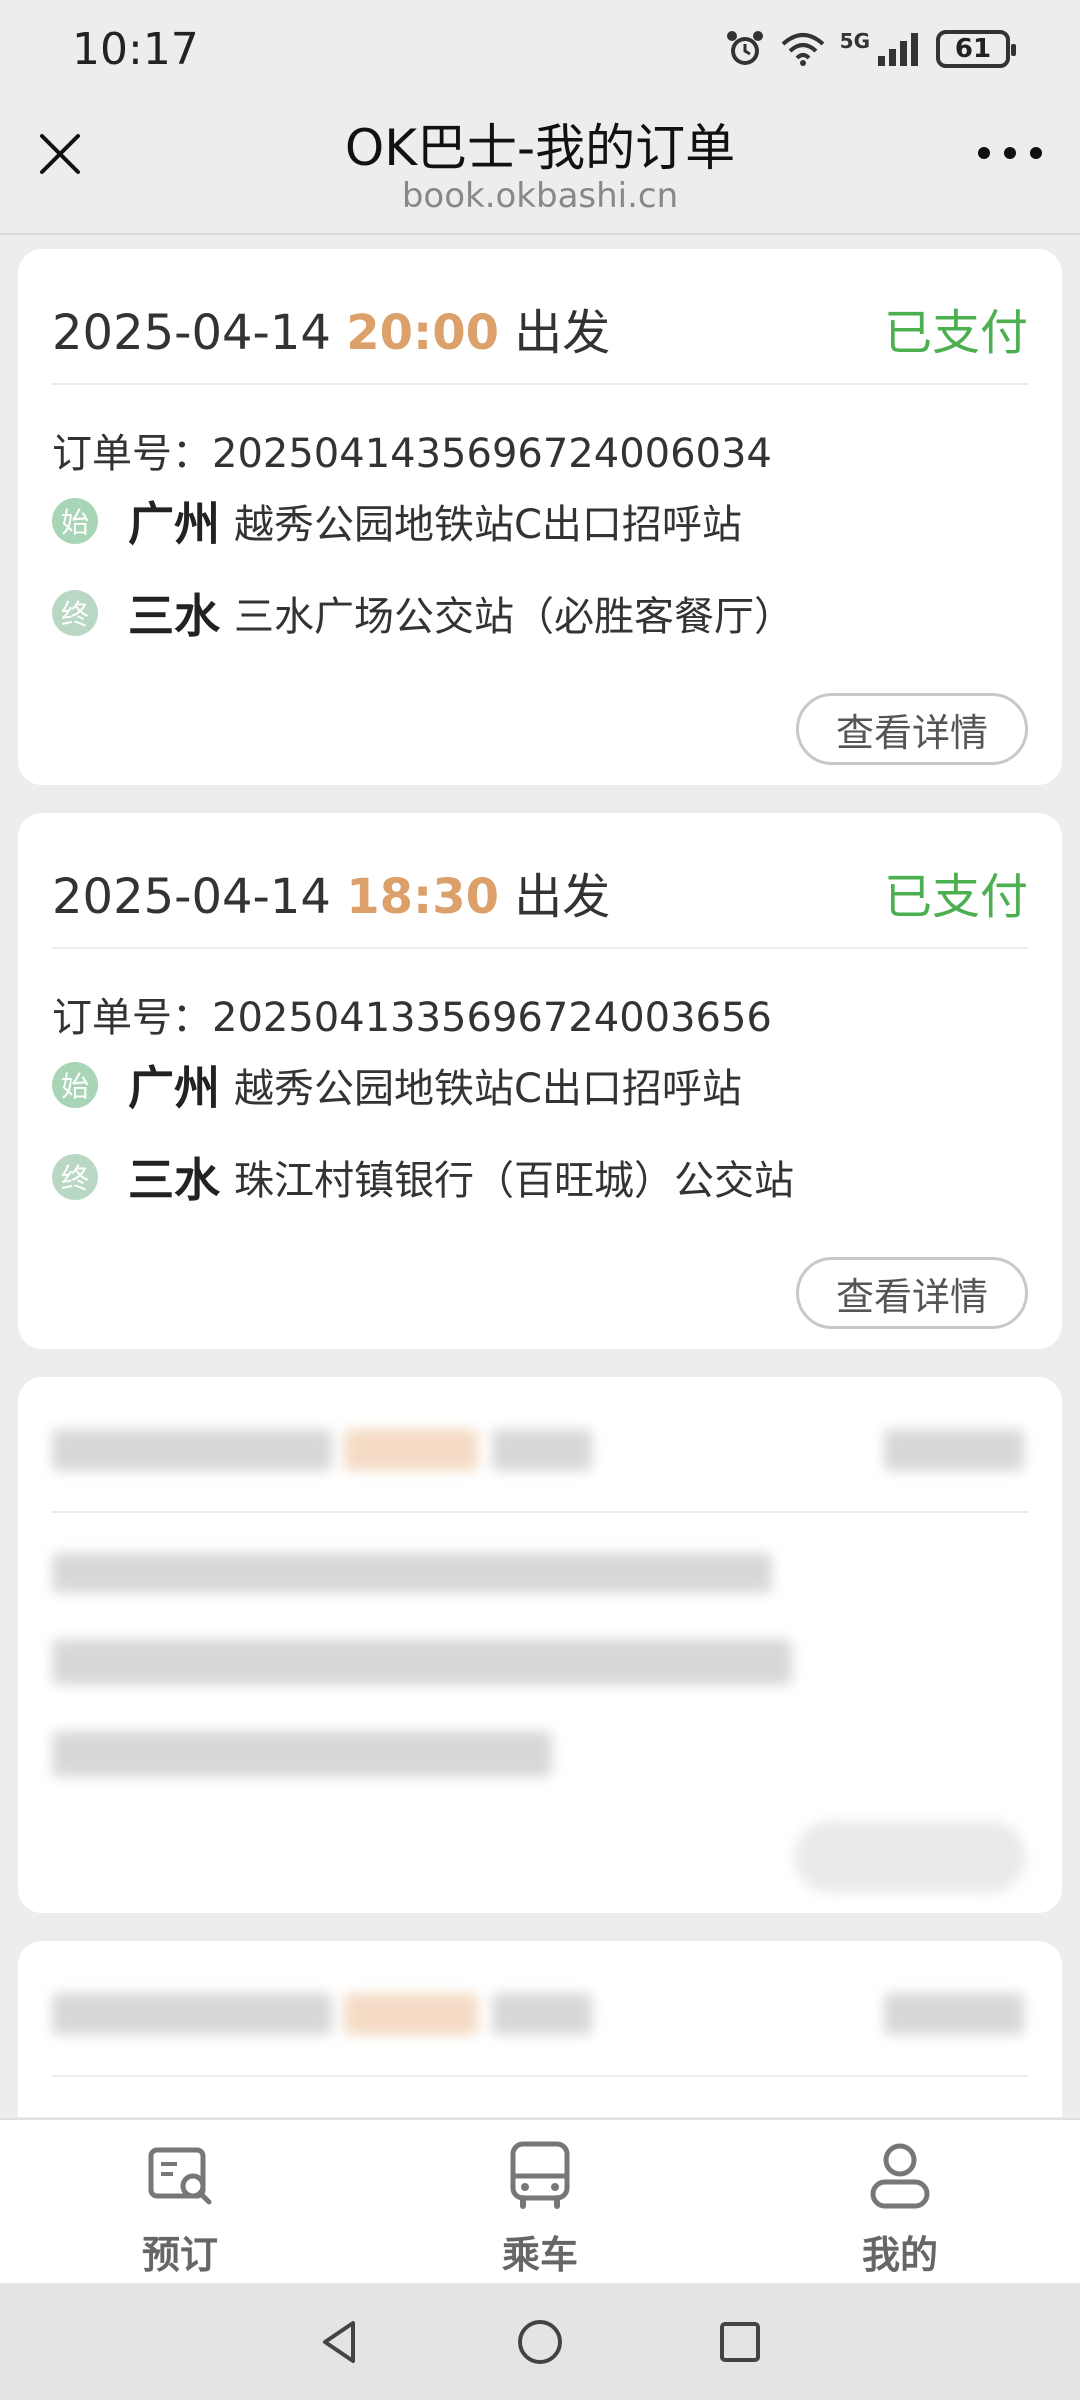 This screenshot has height=2400, width=1080. I want to click on end-stop-name: 三水广场公交站（必胜客餐厅）, so click(514, 617).